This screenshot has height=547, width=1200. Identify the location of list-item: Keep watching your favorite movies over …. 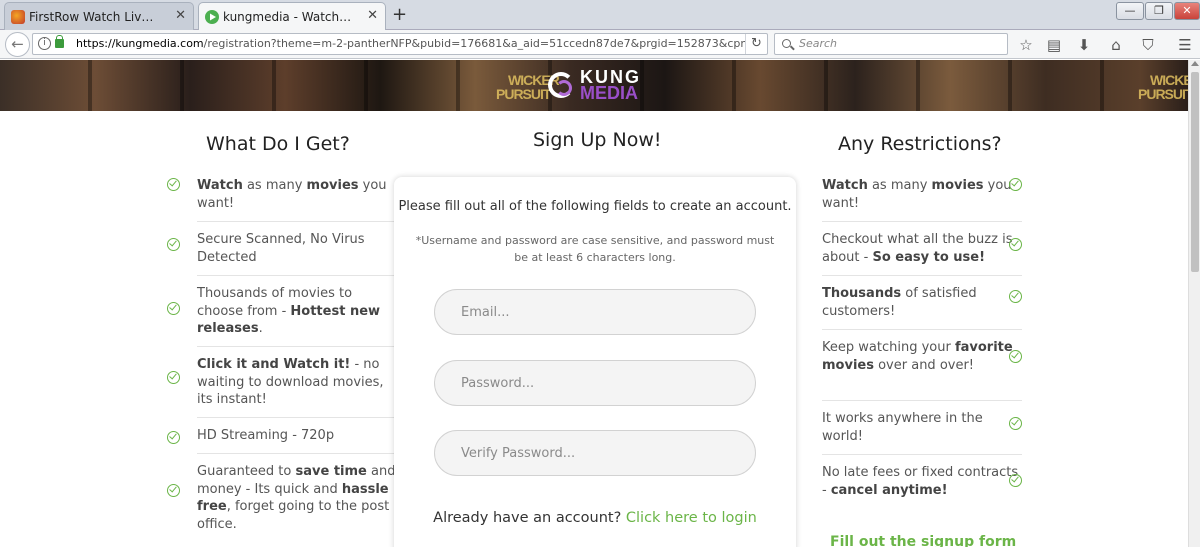
(922, 366).